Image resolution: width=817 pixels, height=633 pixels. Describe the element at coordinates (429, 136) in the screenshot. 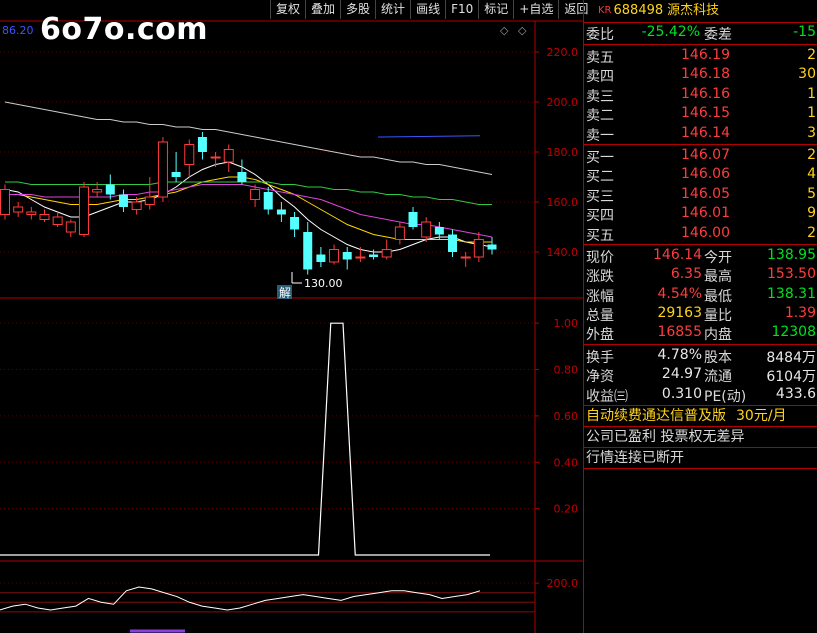

I see `reference-line` at that location.